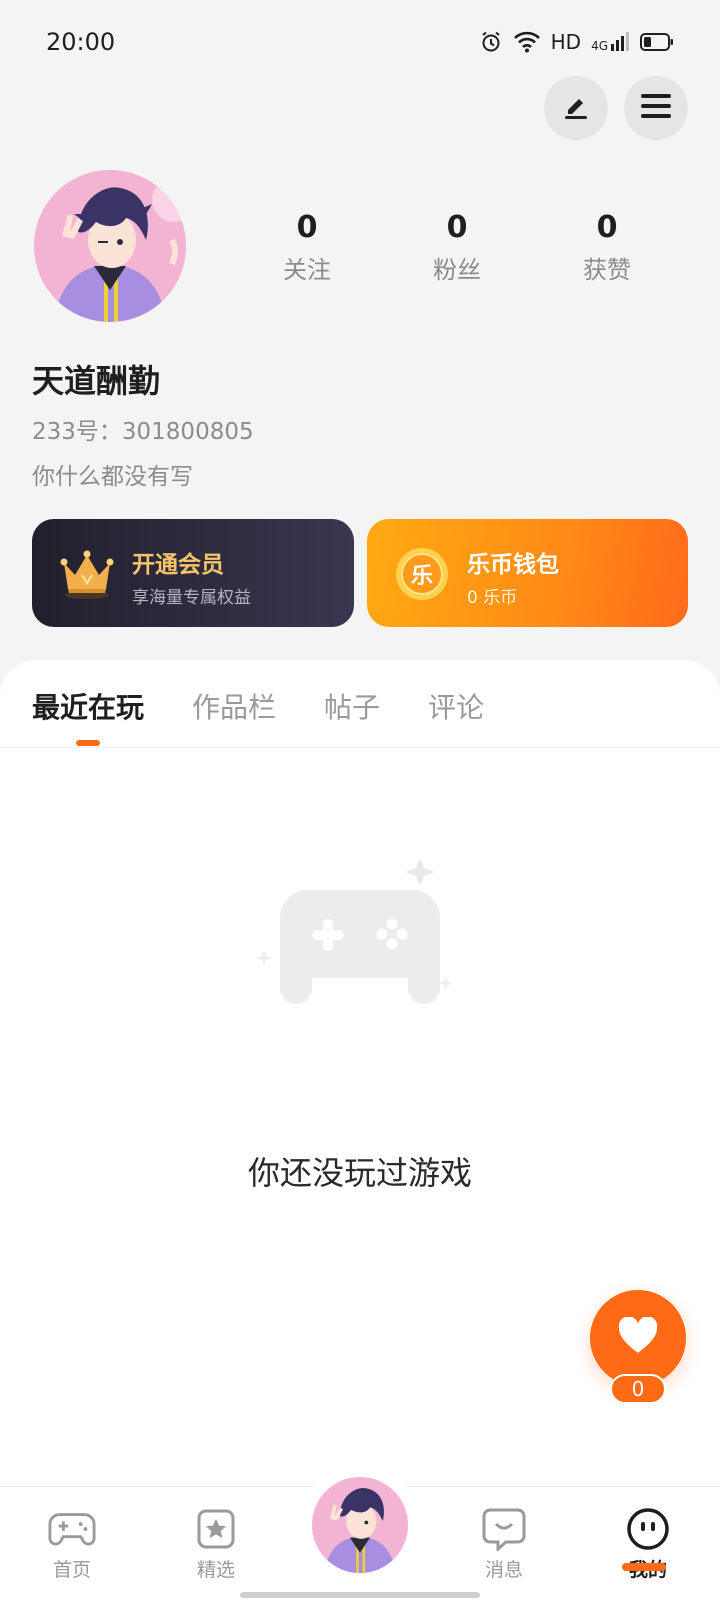 This screenshot has width=720, height=1600. Describe the element at coordinates (178, 565) in the screenshot. I see `vip-title: 开通会员` at that location.